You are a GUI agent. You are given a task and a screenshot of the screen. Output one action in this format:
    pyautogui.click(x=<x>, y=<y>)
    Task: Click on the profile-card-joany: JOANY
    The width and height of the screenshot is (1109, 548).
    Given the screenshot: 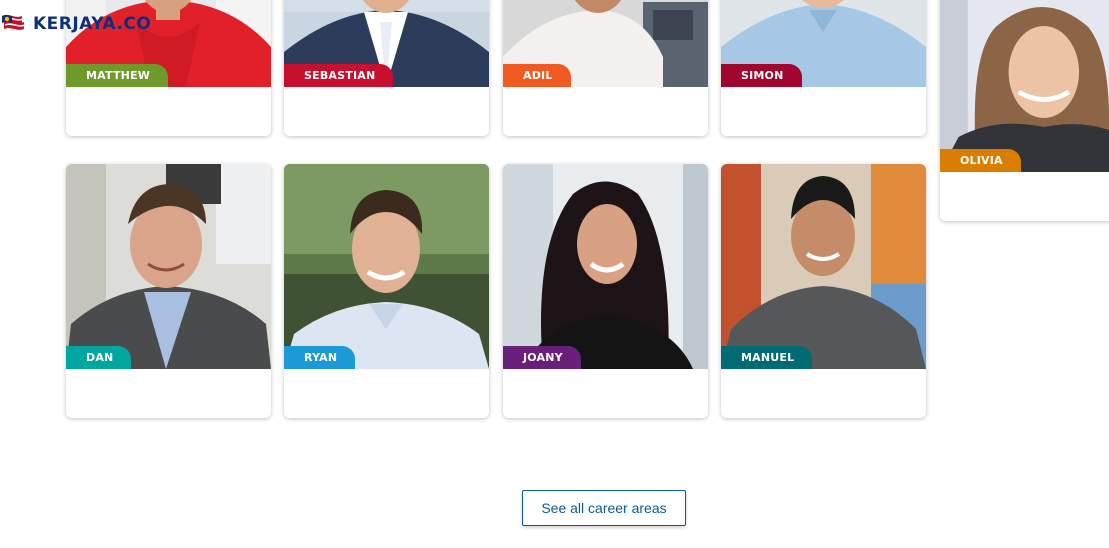 What is the action you would take?
    pyautogui.click(x=605, y=291)
    